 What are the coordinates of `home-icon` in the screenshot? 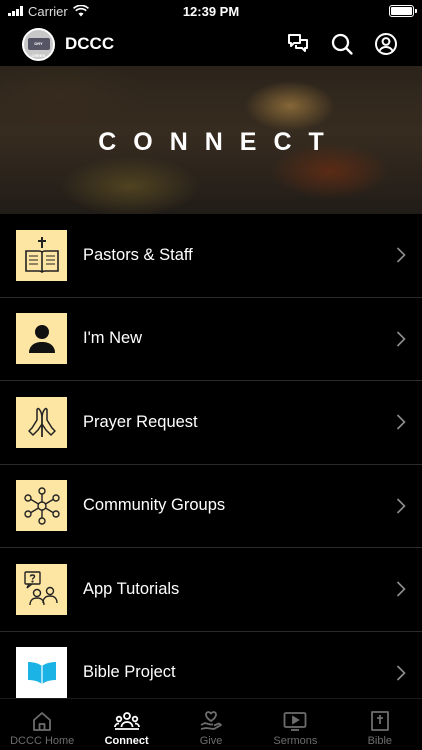 It's located at (42, 721).